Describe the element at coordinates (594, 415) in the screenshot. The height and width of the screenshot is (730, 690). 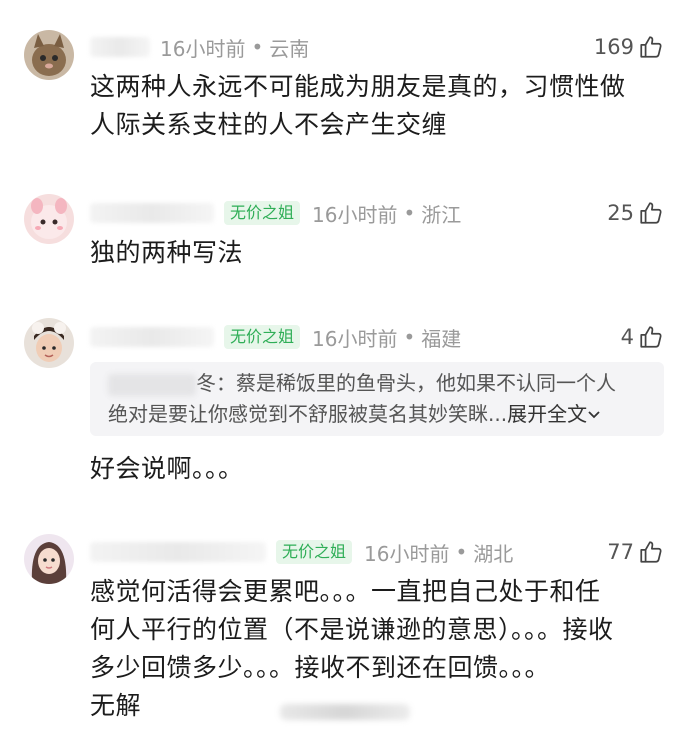
I see `chevron-down-icon` at that location.